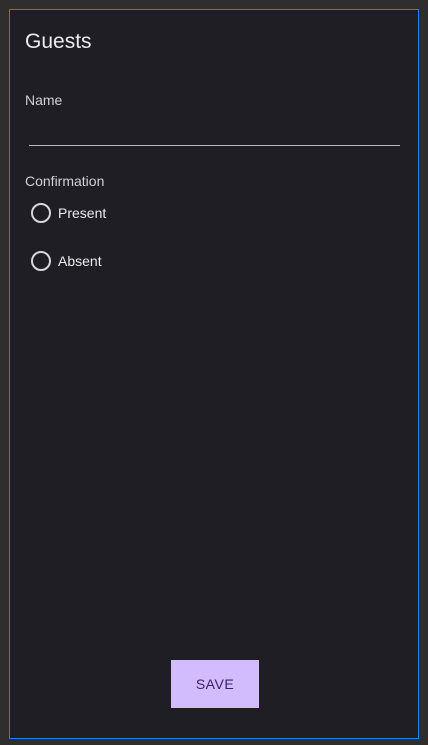 This screenshot has width=428, height=745. What do you see at coordinates (58, 41) in the screenshot?
I see `page-title: Guests` at bounding box center [58, 41].